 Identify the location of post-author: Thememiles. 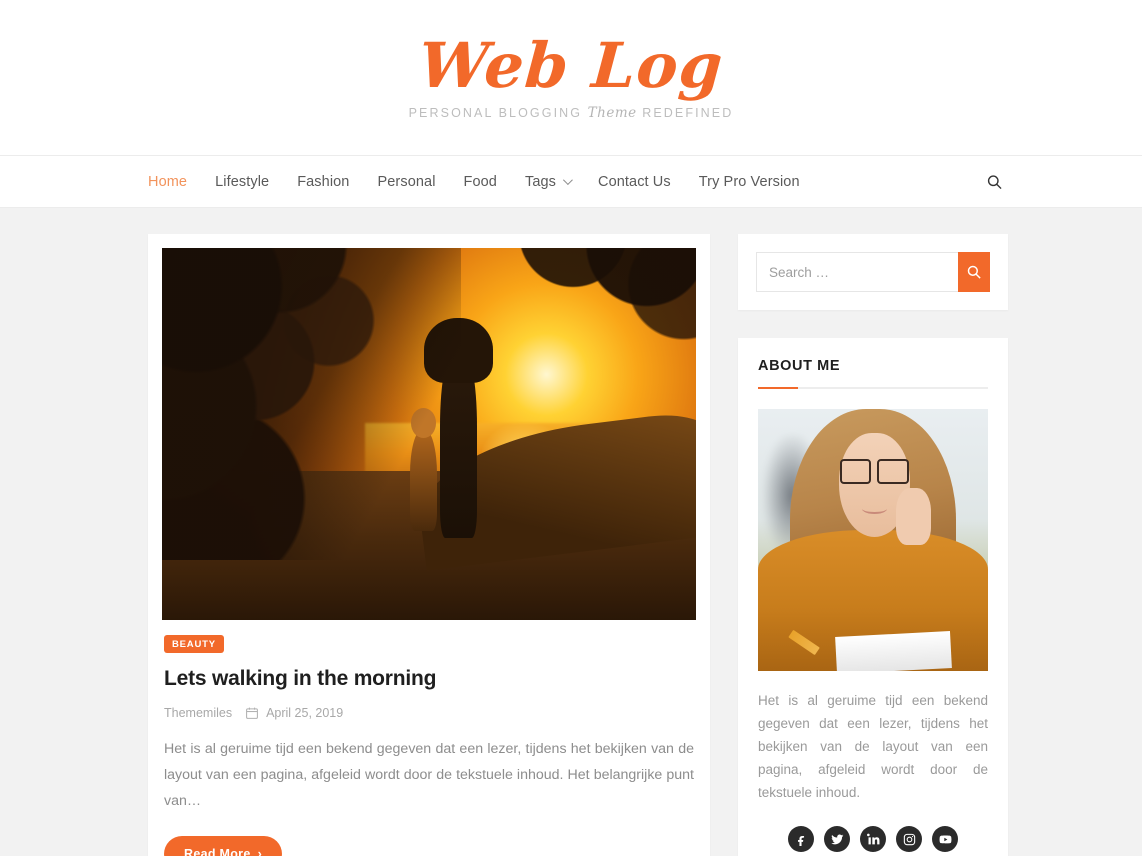
(198, 713).